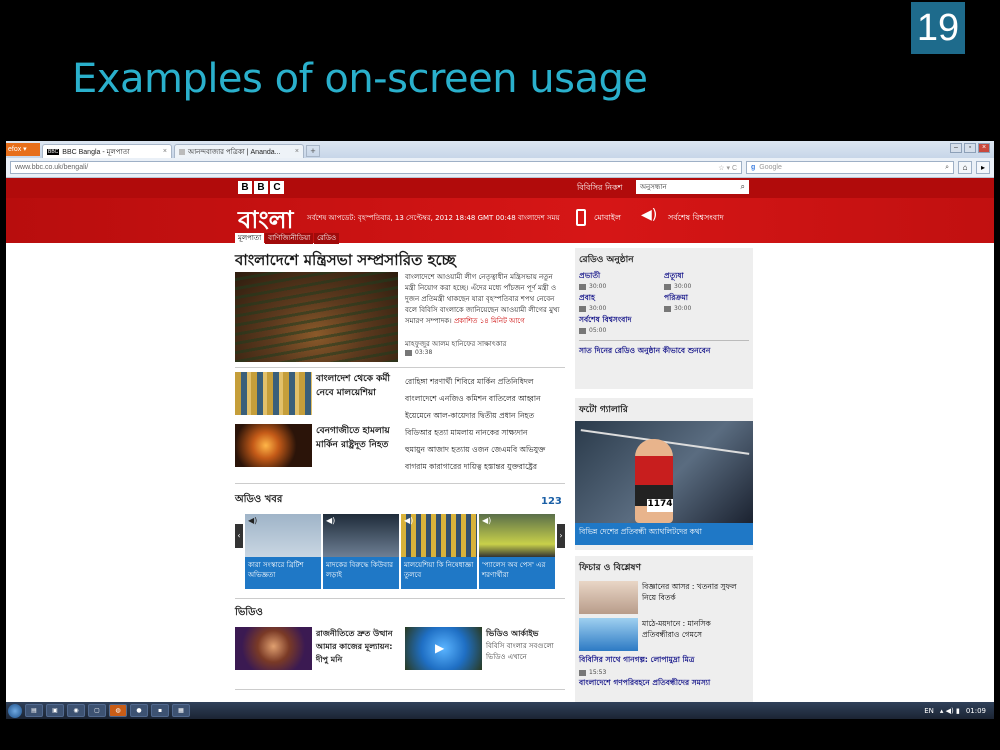 This screenshot has height=750, width=1000. I want to click on listen-link: সর্বশেষ বিশ্বসংবাদ, so click(696, 218).